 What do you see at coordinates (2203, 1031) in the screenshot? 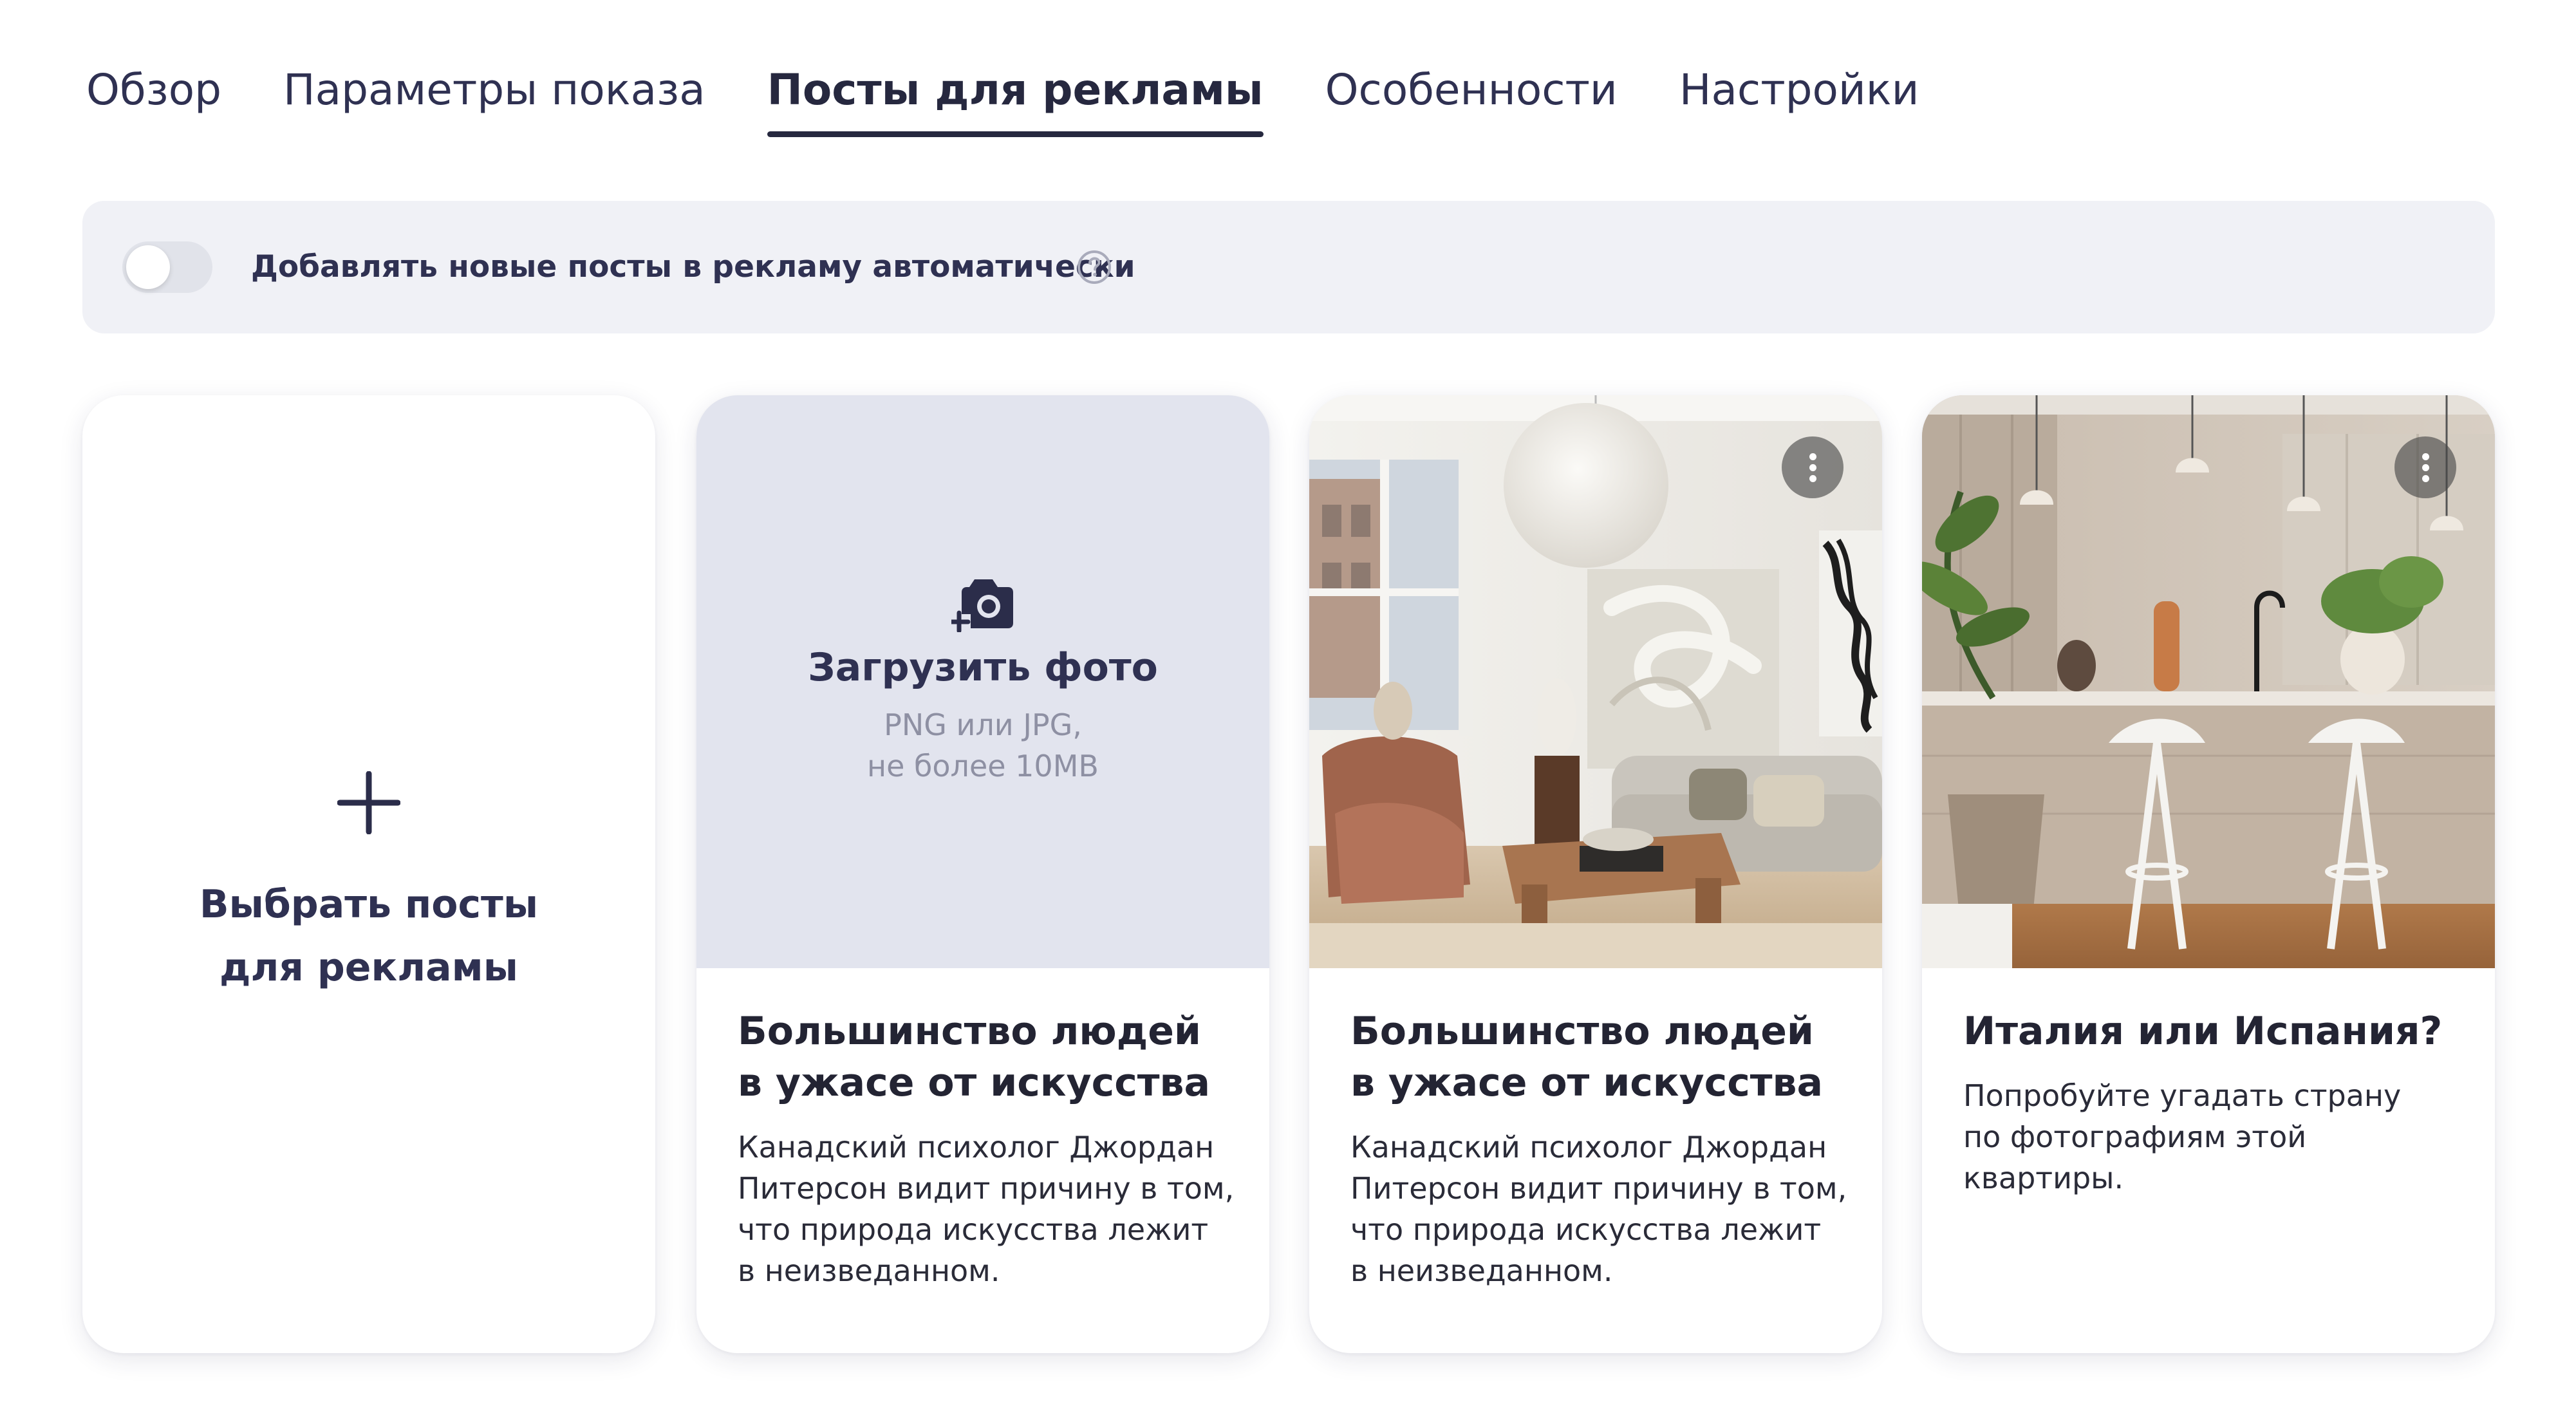
I see `post-title-line1: Италия или Испания?` at bounding box center [2203, 1031].